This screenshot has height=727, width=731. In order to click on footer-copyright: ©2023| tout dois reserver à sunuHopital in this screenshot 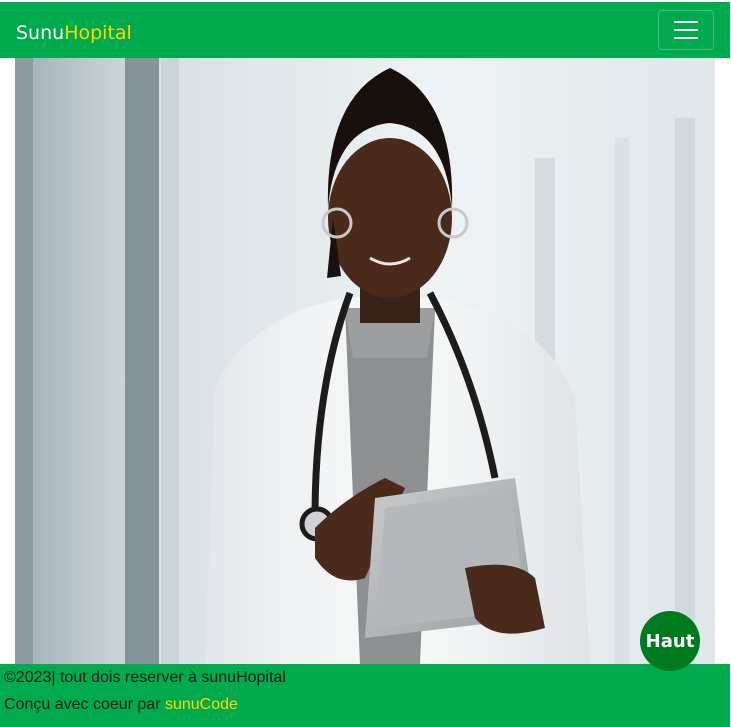, I will do `click(145, 677)`.